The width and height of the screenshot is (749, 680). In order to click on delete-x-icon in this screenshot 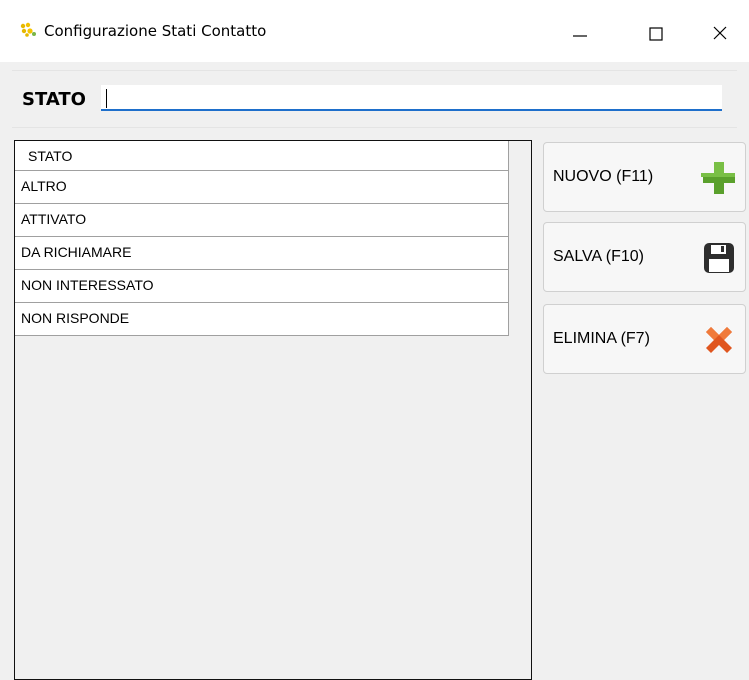, I will do `click(719, 340)`.